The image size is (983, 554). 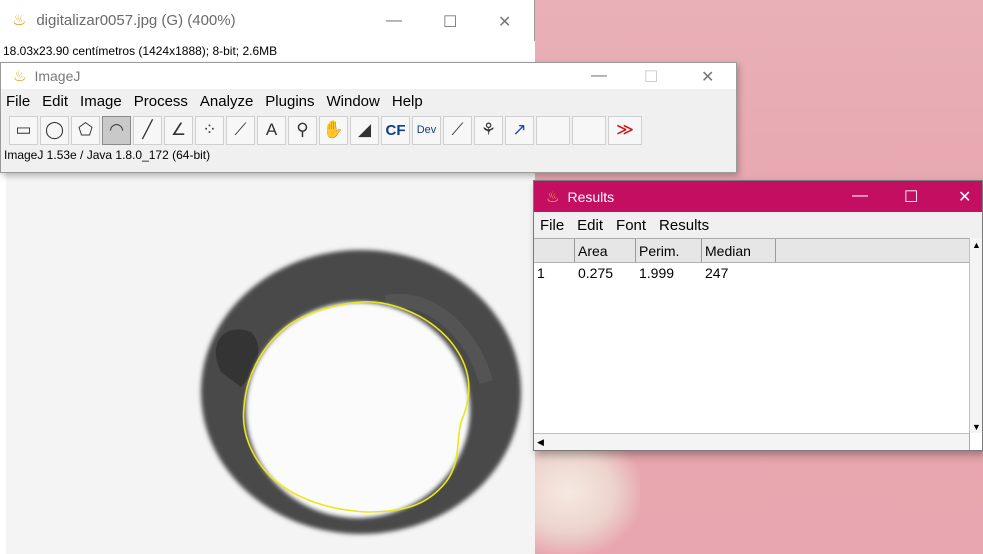 What do you see at coordinates (407, 101) in the screenshot?
I see `menu-help: Help` at bounding box center [407, 101].